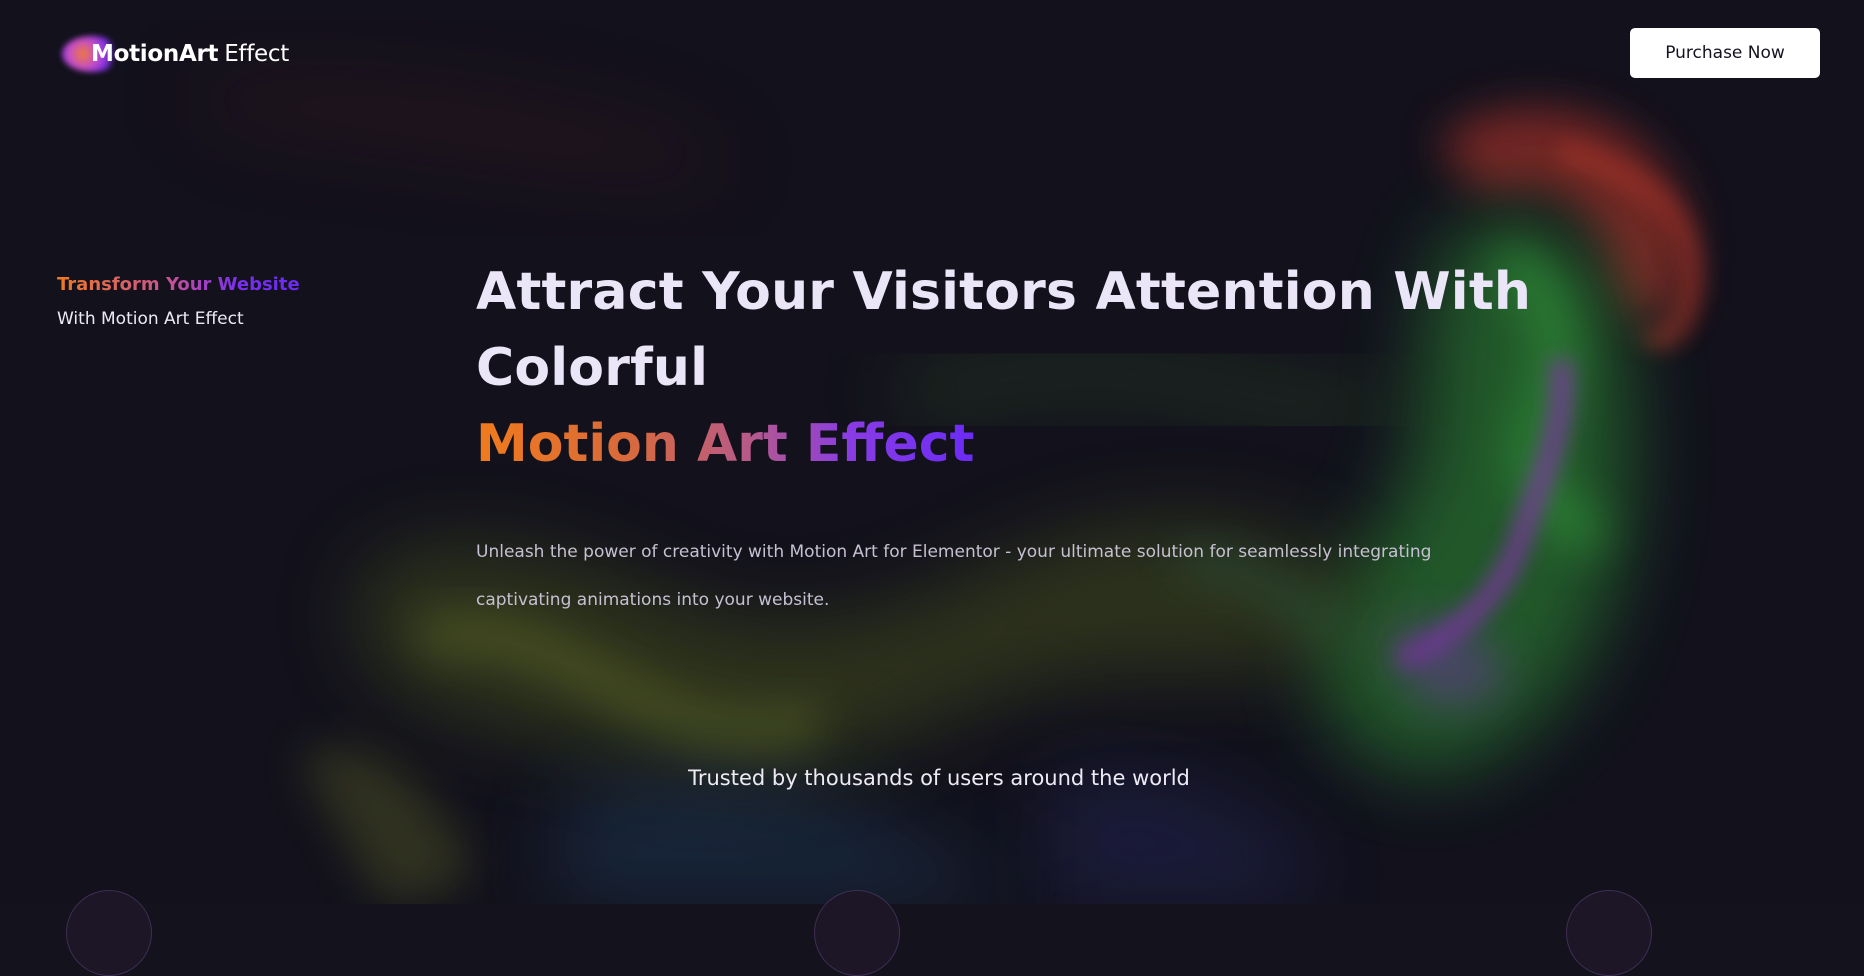  Describe the element at coordinates (150, 319) in the screenshot. I see `side-tagline-subheading: With Motion Art Effect` at that location.